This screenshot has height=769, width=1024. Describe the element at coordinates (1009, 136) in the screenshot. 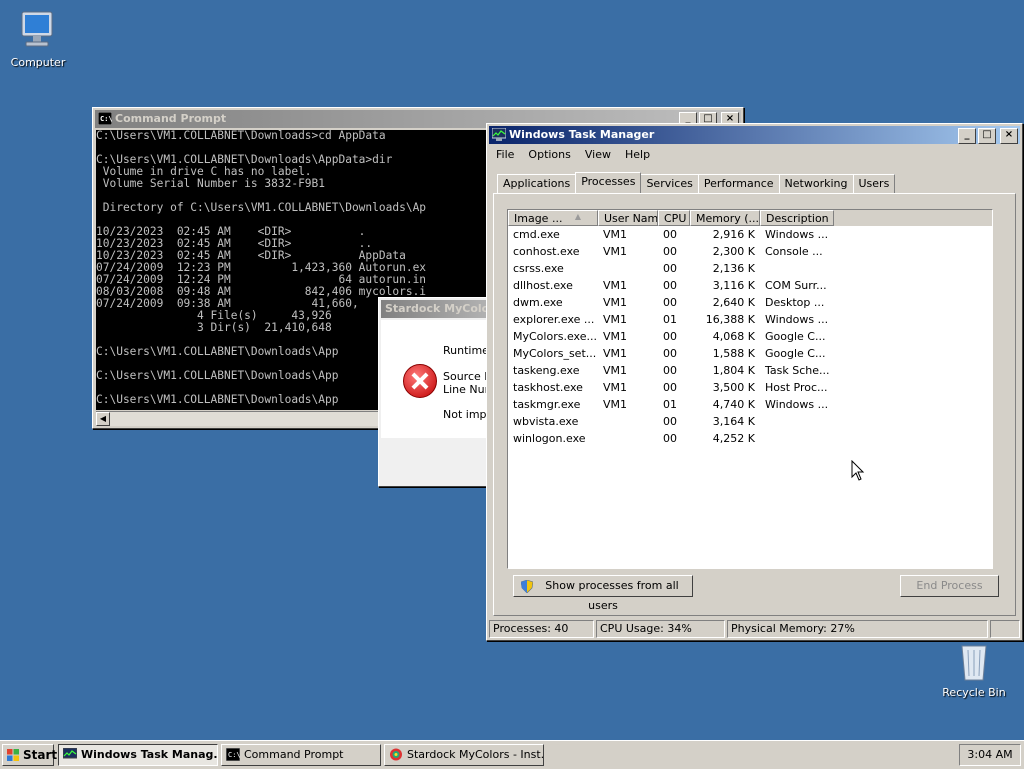

I see `close-button: ×` at that location.